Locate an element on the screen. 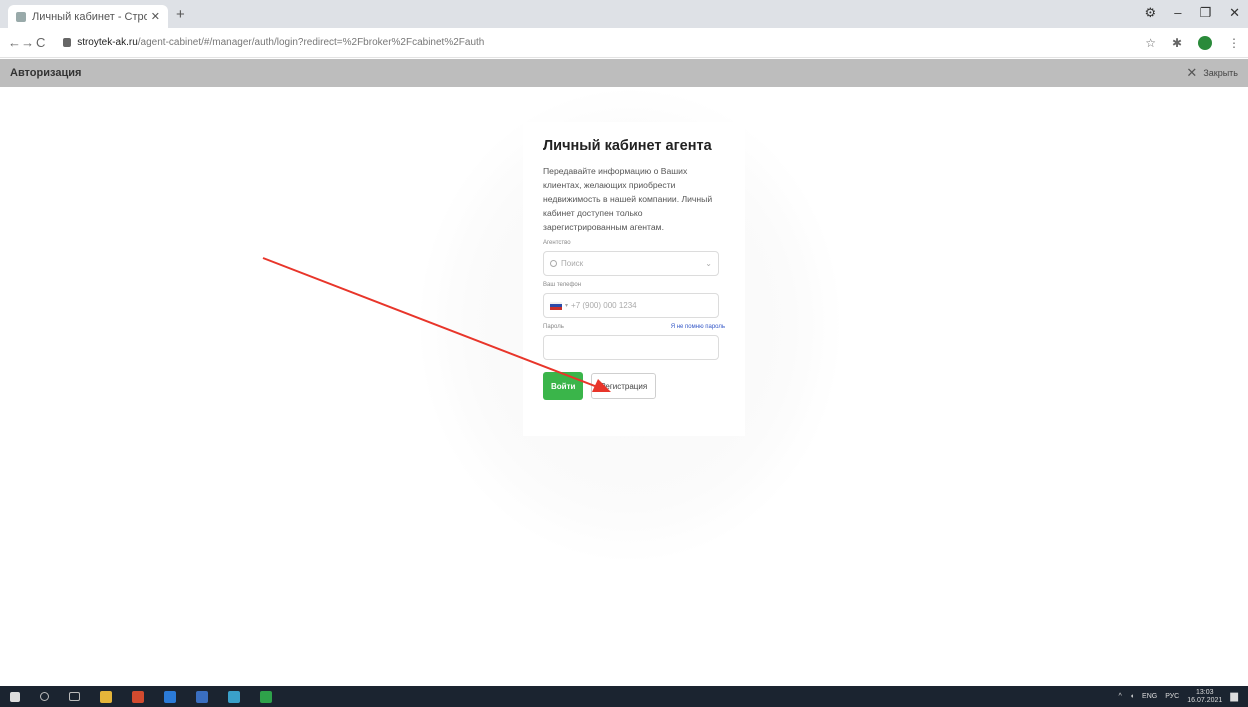  phone-input: ▾ +7 (900) 000 1234 is located at coordinates (631, 305).